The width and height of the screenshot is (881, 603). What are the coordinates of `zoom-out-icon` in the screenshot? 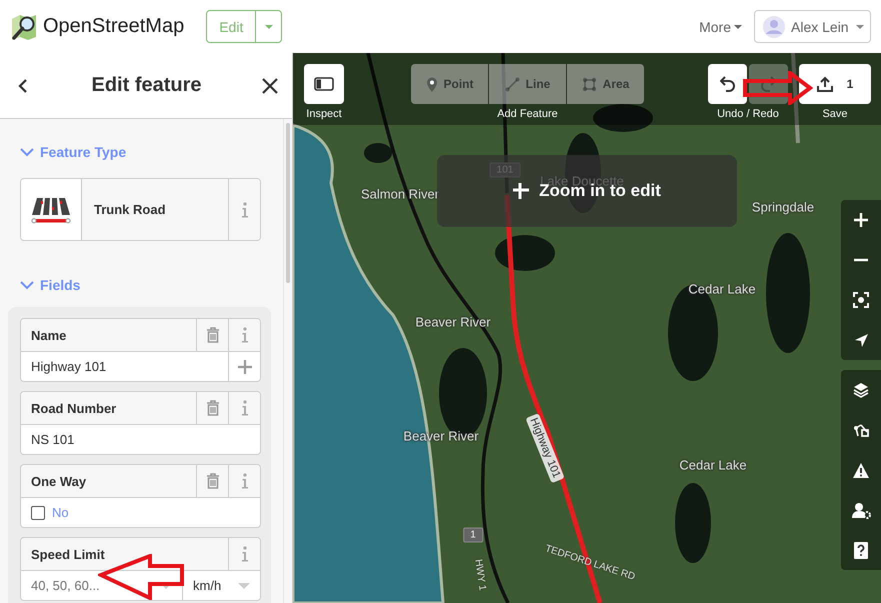 It's located at (861, 260).